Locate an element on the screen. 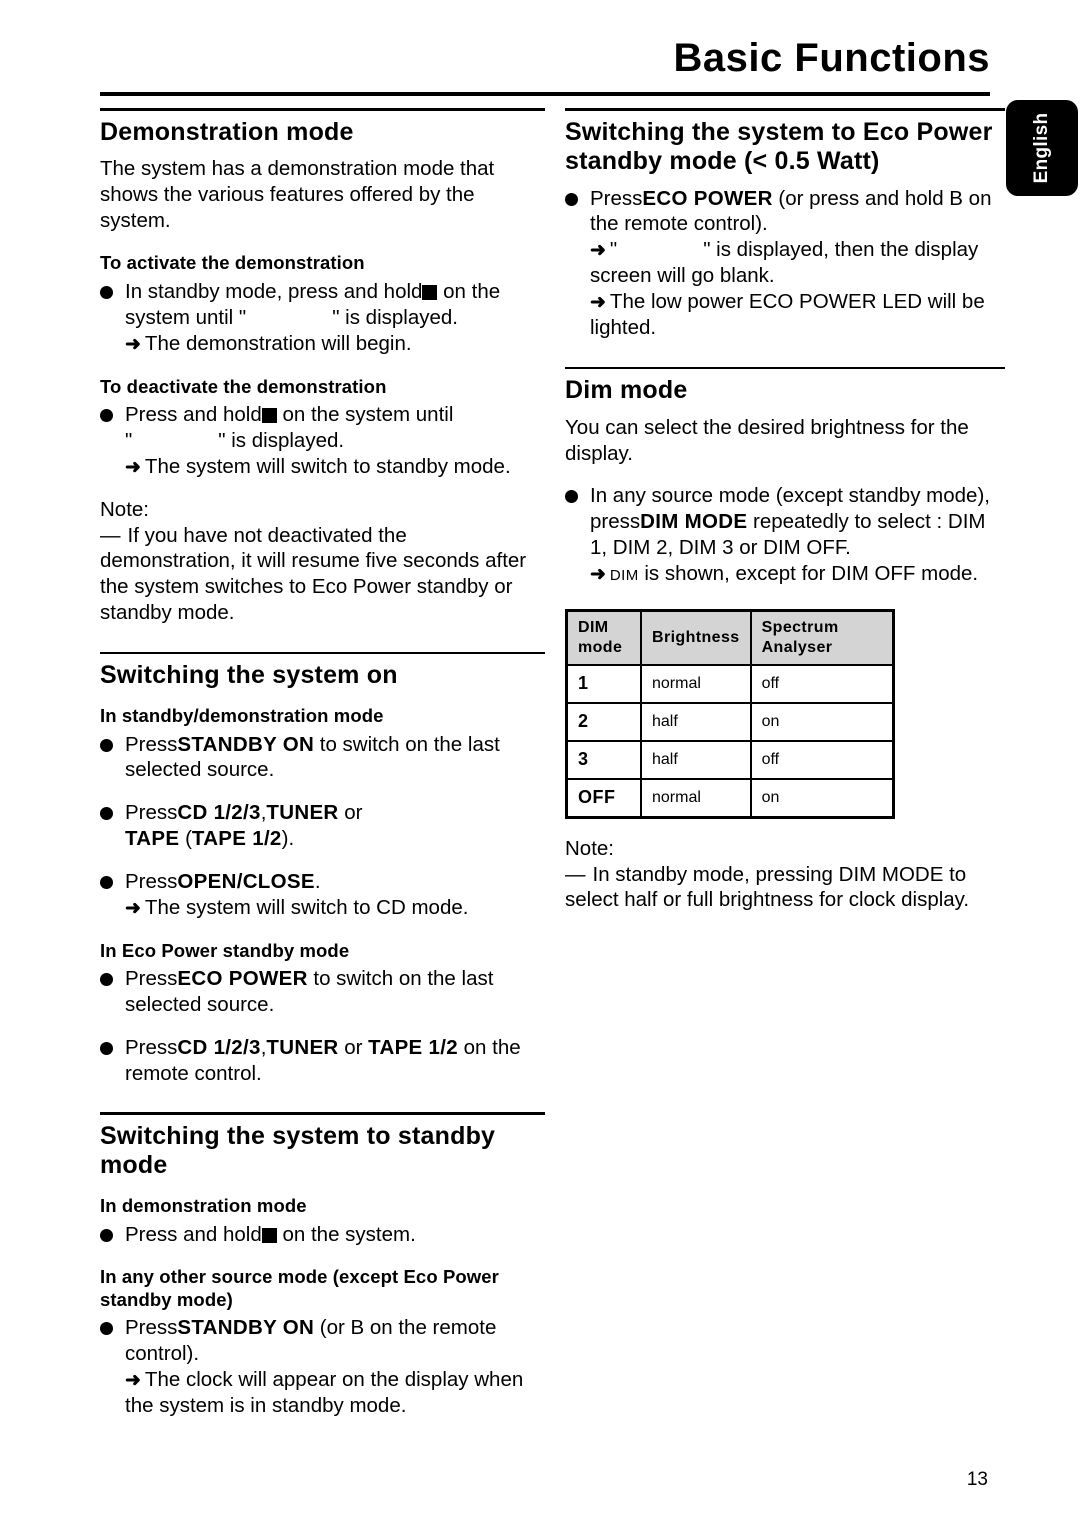  deactivate-step-text-pre: Press and hold is located at coordinates (193, 415).